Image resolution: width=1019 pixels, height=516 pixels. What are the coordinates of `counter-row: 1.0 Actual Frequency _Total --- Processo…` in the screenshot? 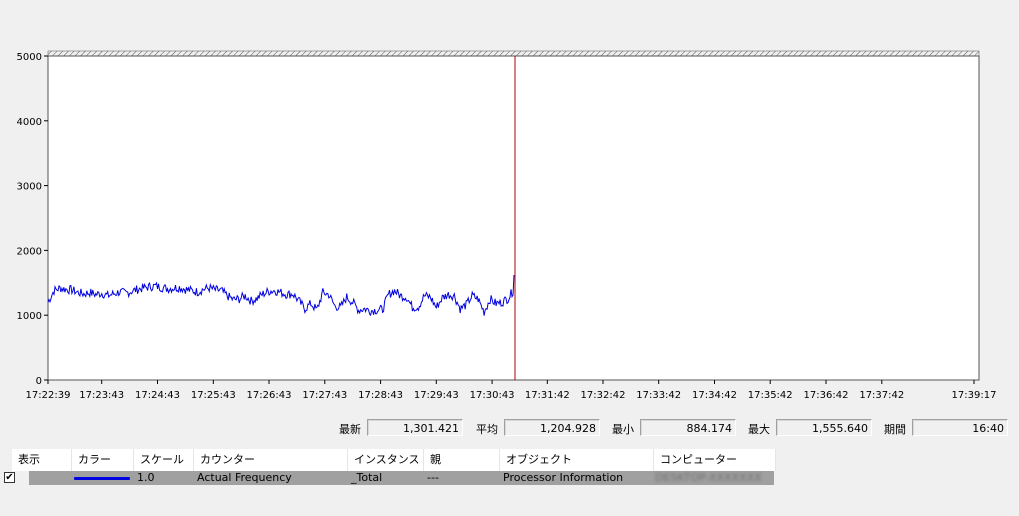 It's located at (401, 478).